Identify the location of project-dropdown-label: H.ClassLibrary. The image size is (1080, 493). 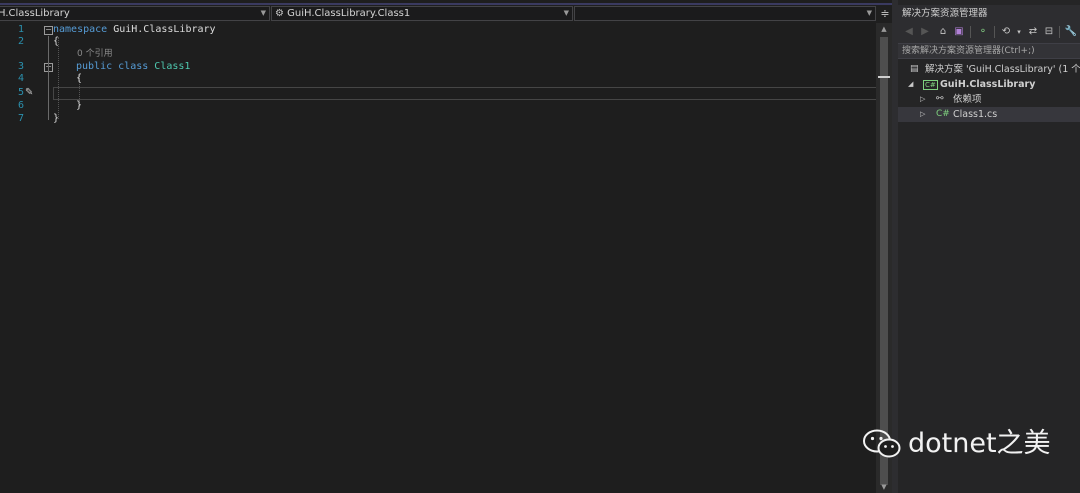
(35, 13).